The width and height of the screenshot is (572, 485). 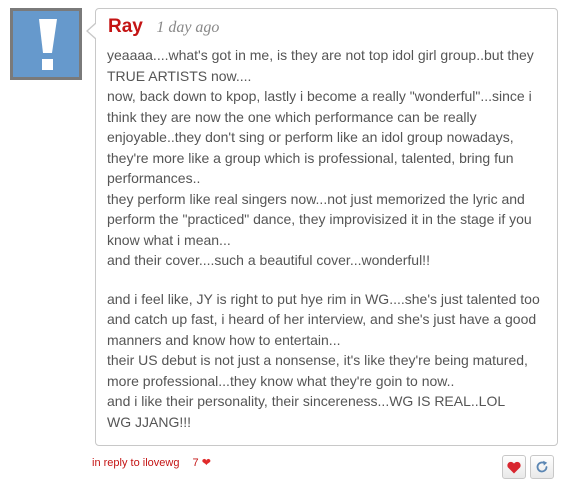 I want to click on like-count: 7 ❤, so click(x=202, y=463).